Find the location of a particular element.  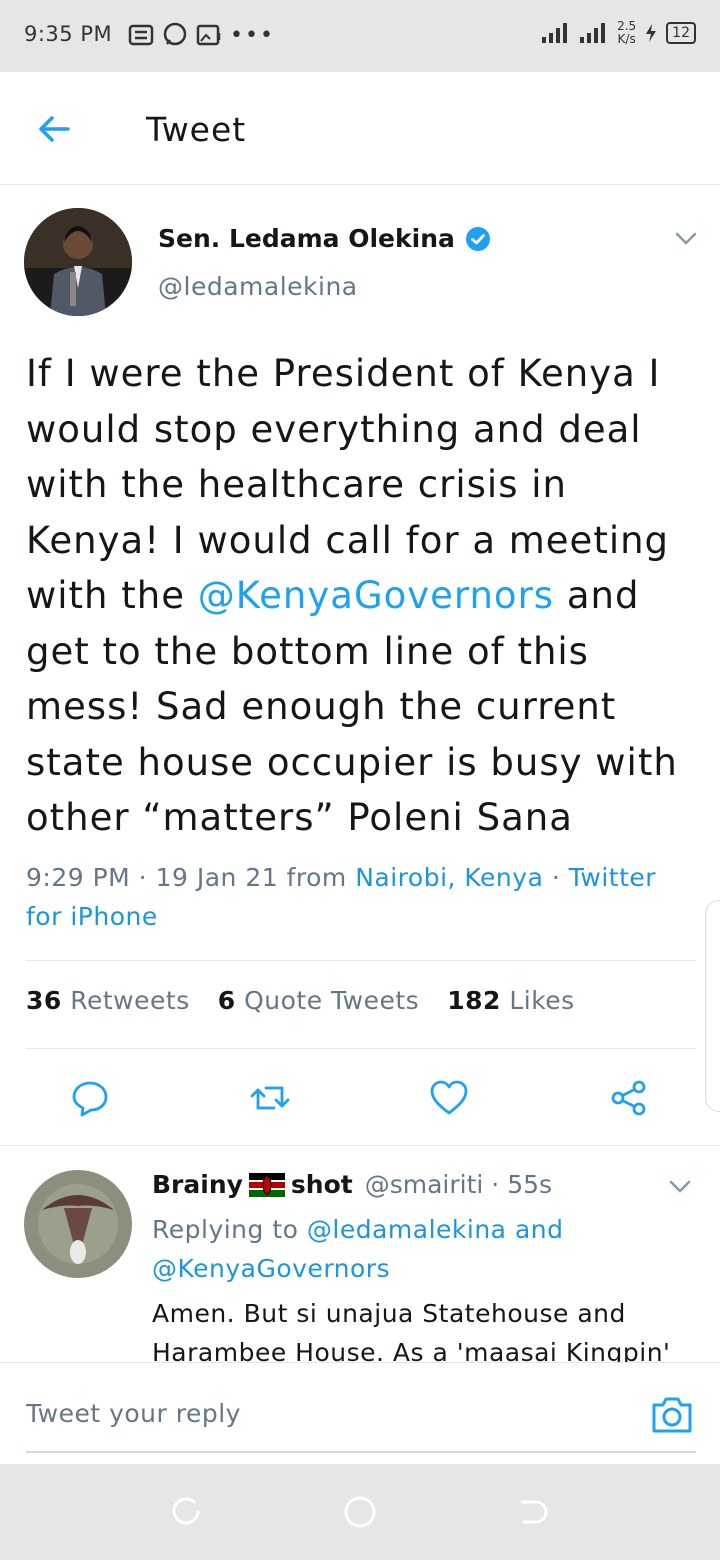

replying-user-link: @ledamalekina is located at coordinates (407, 1229).